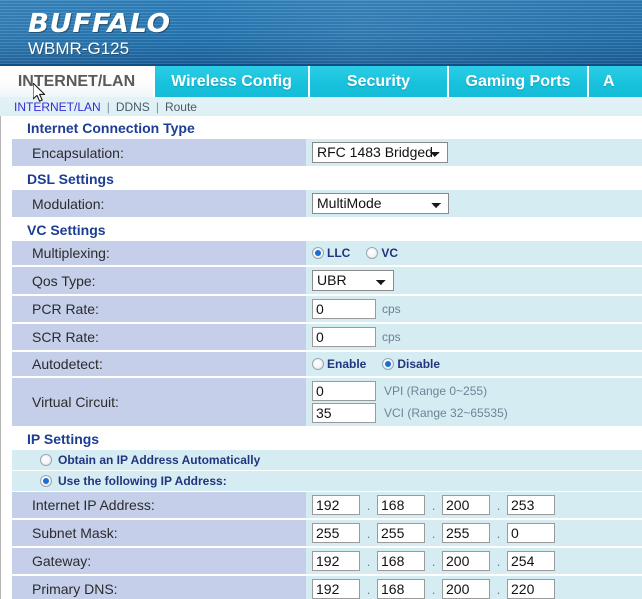  I want to click on subnav-item-internet-lan: INTERNET/LAN, so click(57, 107).